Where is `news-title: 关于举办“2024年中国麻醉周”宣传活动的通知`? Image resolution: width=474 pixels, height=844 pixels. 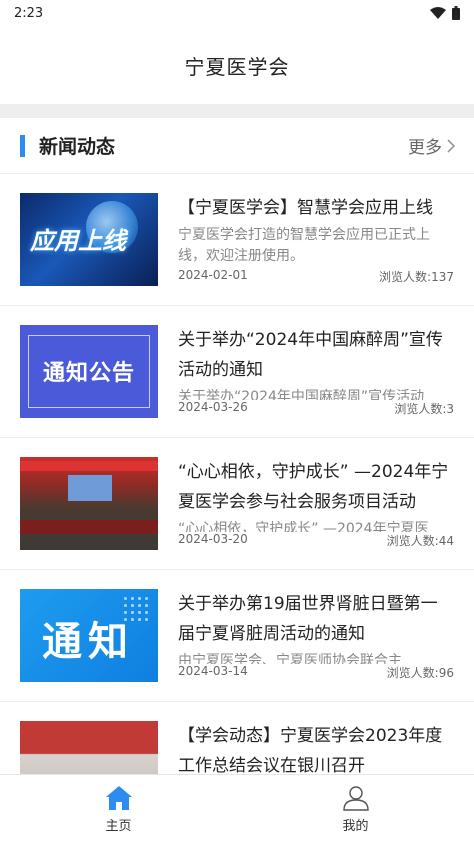
news-title: 关于举办“2024年中国麻醉周”宣传活动的通知 is located at coordinates (310, 355).